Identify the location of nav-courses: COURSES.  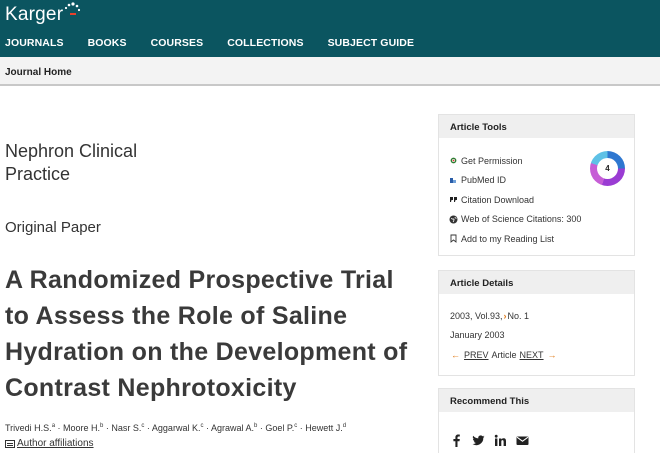
(175, 45).